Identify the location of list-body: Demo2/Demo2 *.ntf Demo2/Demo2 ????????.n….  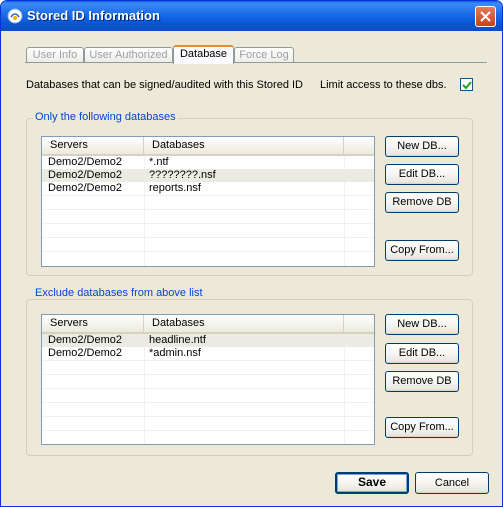
(208, 175).